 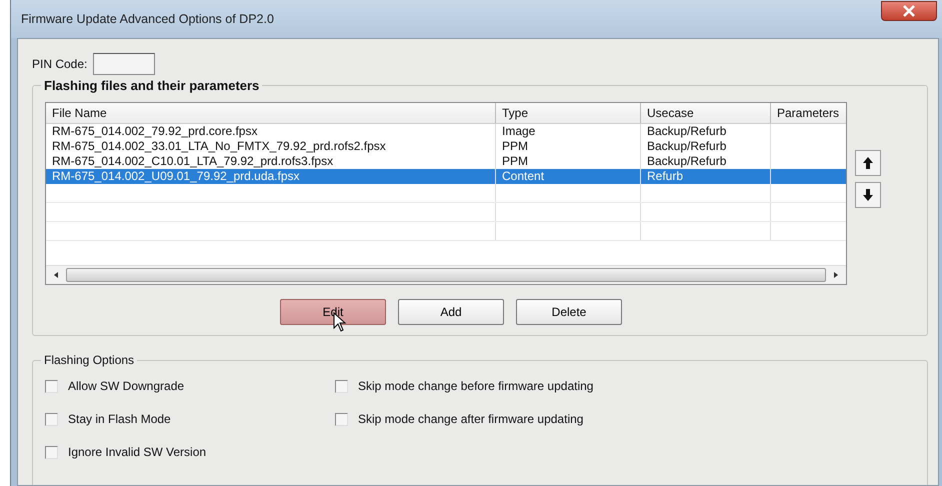 I want to click on move-up-button, so click(x=868, y=163).